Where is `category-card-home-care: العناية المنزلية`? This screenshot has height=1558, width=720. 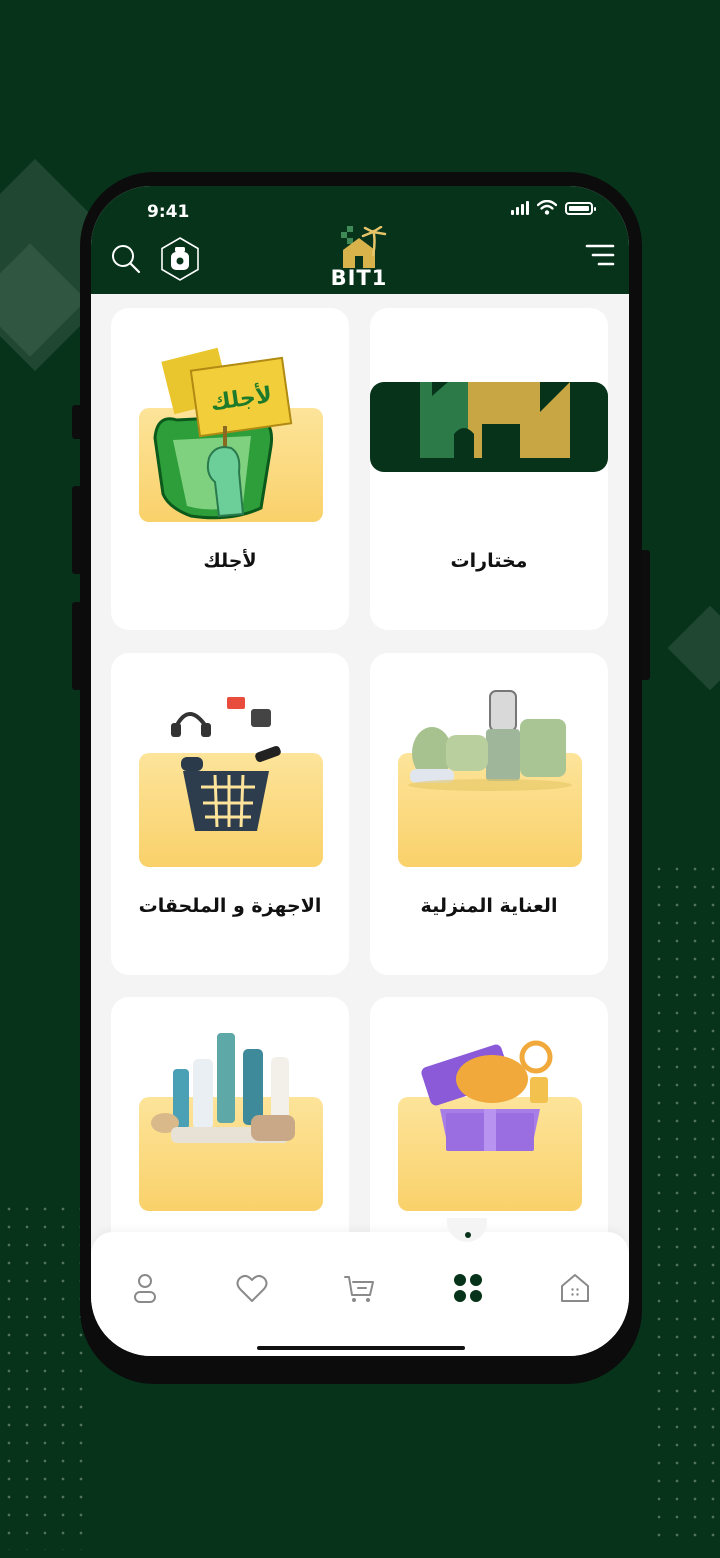 category-card-home-care: العناية المنزلية is located at coordinates (489, 814).